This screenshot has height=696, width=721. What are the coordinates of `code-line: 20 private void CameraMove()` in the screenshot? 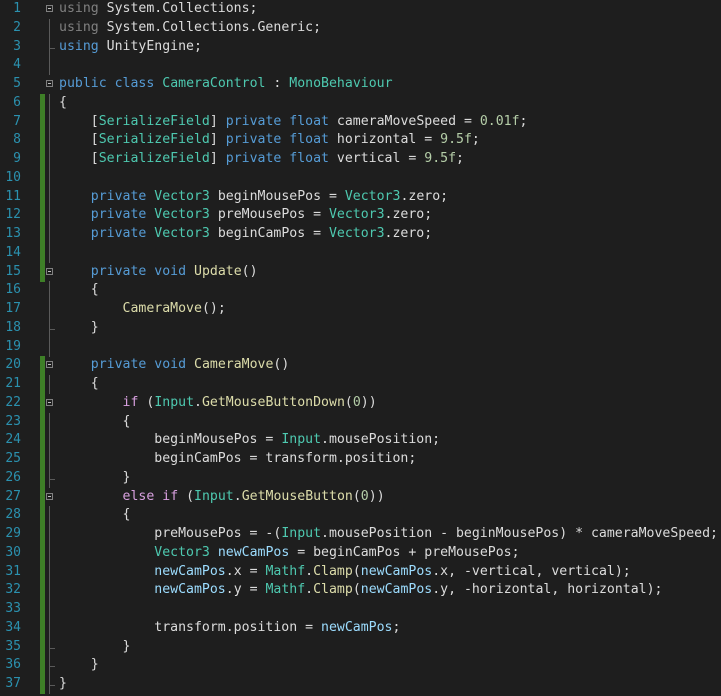 It's located at (360, 366).